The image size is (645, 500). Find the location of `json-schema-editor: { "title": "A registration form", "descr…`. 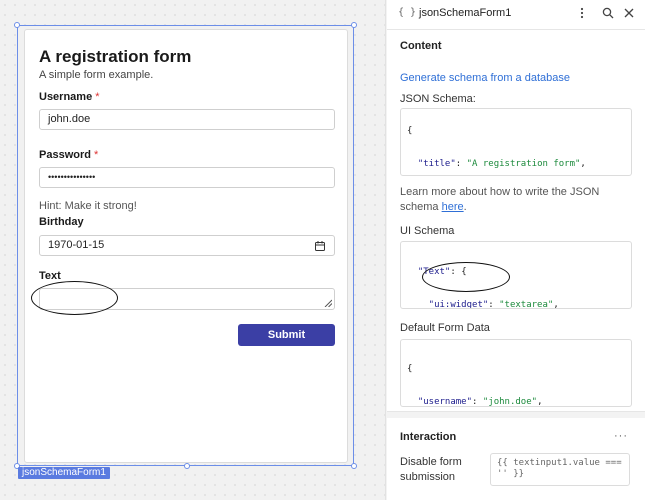

json-schema-editor: { "title": "A registration form", "descr… is located at coordinates (516, 142).